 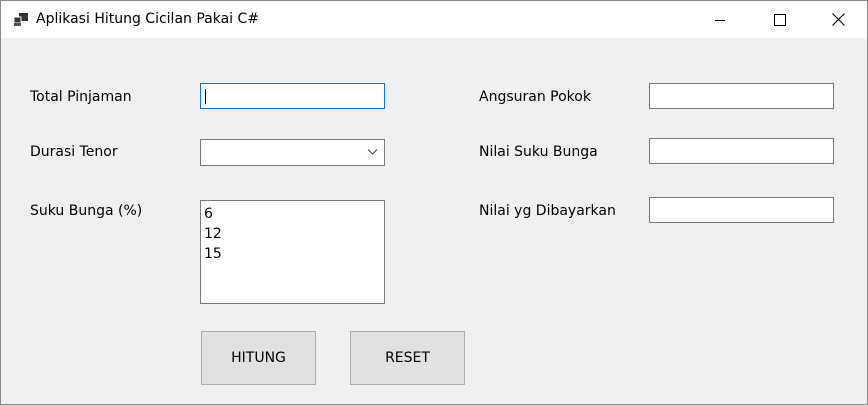 I want to click on window-title: Aplikasi Hitung Cicilan Pakai C#, so click(x=148, y=19).